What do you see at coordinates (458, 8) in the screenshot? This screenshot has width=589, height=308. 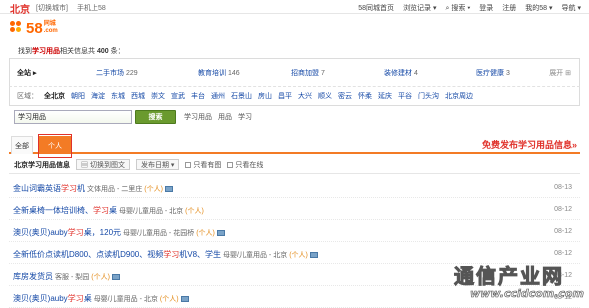 I see `search-menu: ⌕ 搜索 ▾` at bounding box center [458, 8].